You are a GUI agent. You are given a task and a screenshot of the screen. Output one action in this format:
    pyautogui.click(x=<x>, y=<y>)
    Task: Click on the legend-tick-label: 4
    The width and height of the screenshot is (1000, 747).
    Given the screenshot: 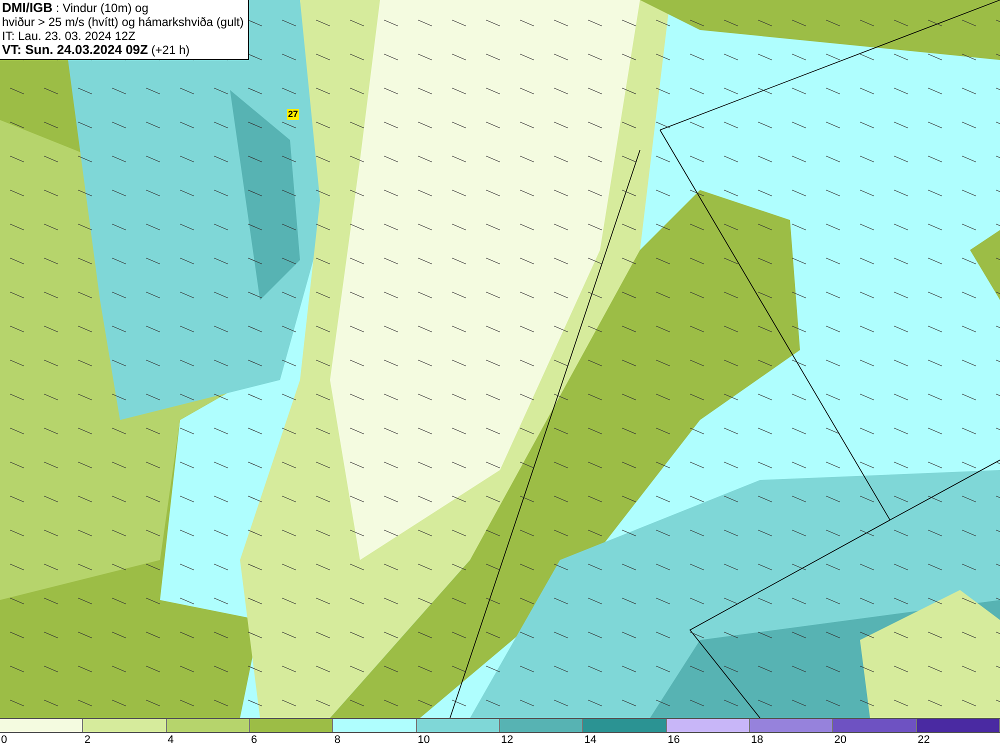 What is the action you would take?
    pyautogui.click(x=171, y=740)
    